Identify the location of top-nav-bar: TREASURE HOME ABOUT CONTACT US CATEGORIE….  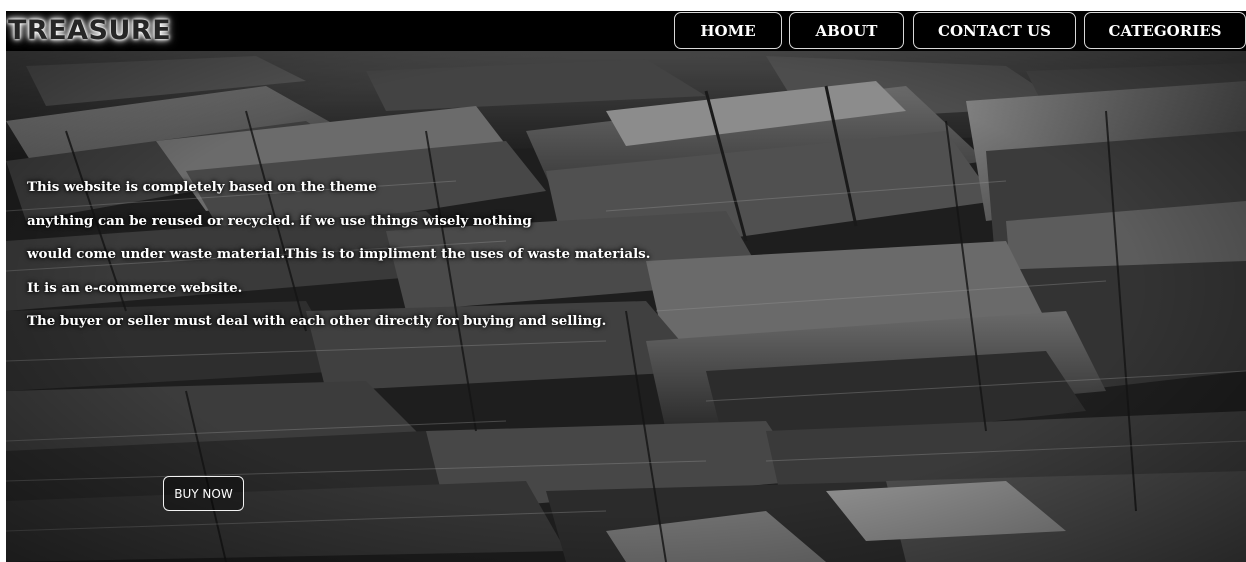
(626, 31).